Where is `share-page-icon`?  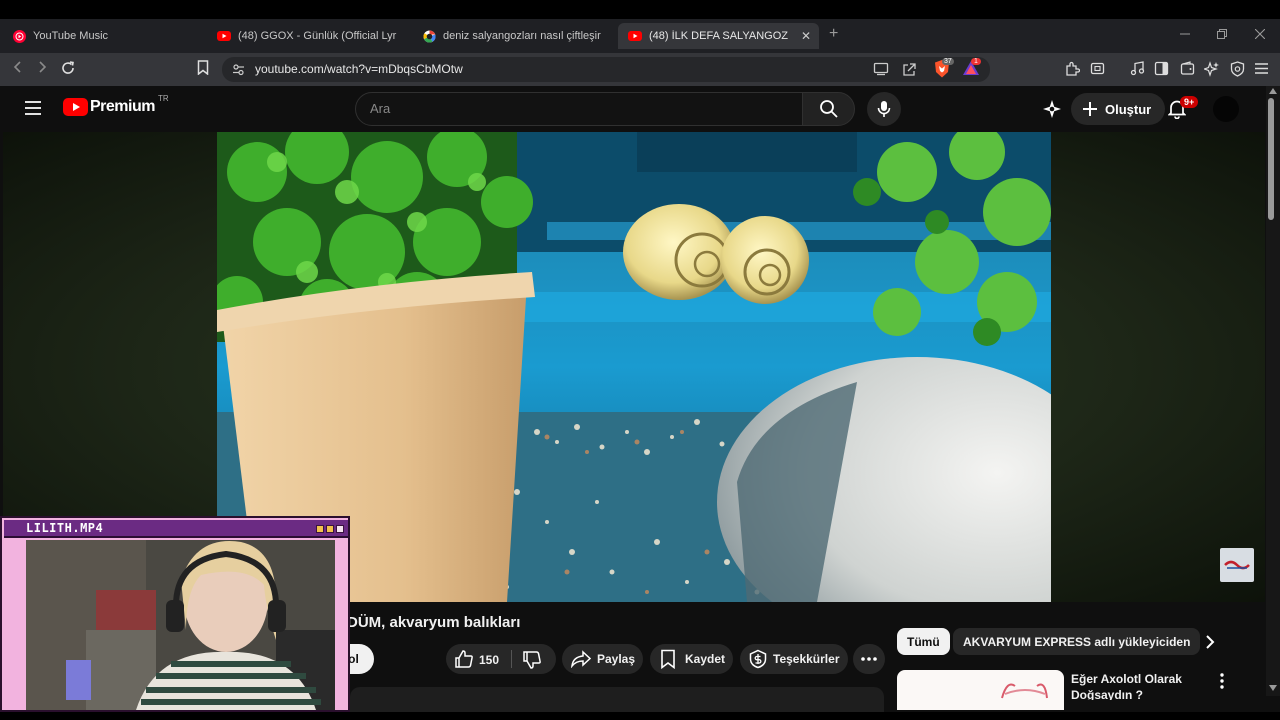
share-page-icon is located at coordinates (909, 69).